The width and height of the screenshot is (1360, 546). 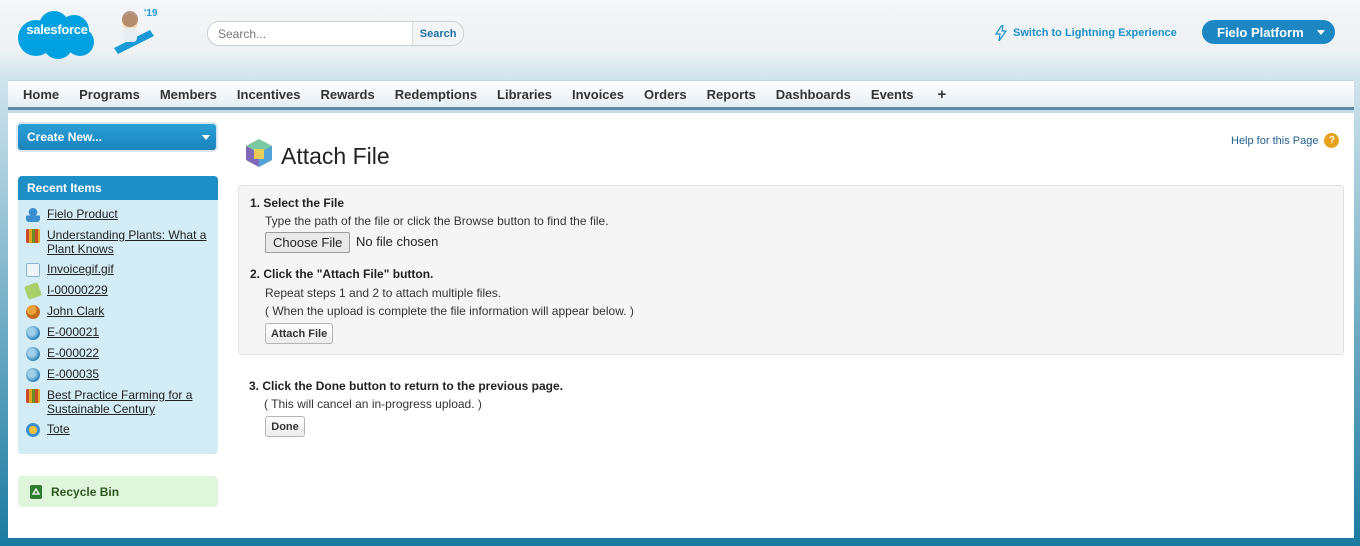 I want to click on release-badge: '19, so click(x=151, y=13).